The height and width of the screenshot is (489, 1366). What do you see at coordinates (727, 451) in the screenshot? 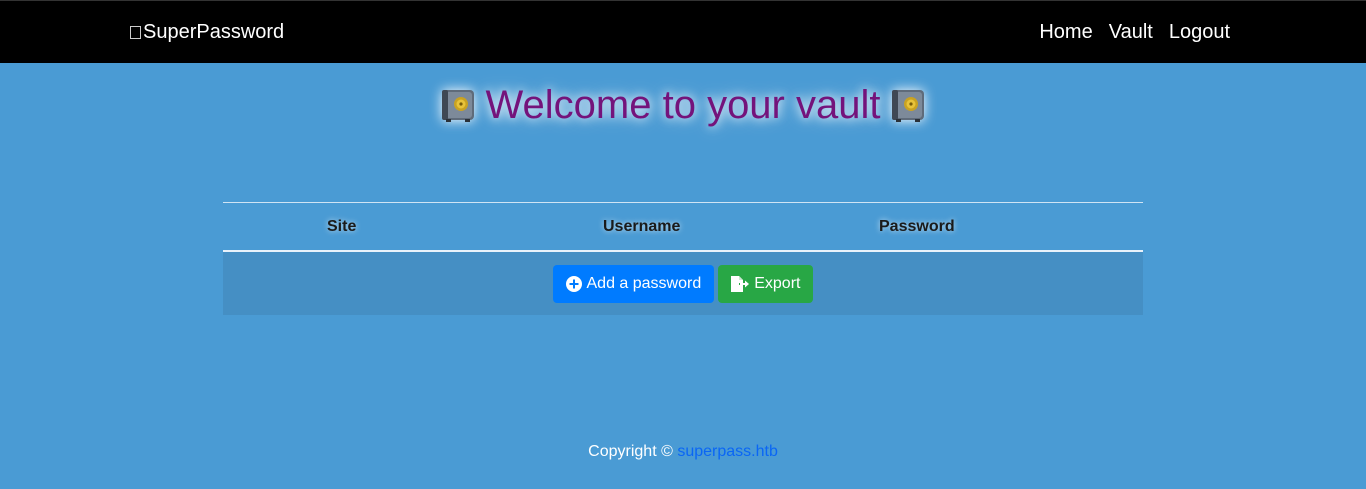
I see `site-link: superpass.htb` at bounding box center [727, 451].